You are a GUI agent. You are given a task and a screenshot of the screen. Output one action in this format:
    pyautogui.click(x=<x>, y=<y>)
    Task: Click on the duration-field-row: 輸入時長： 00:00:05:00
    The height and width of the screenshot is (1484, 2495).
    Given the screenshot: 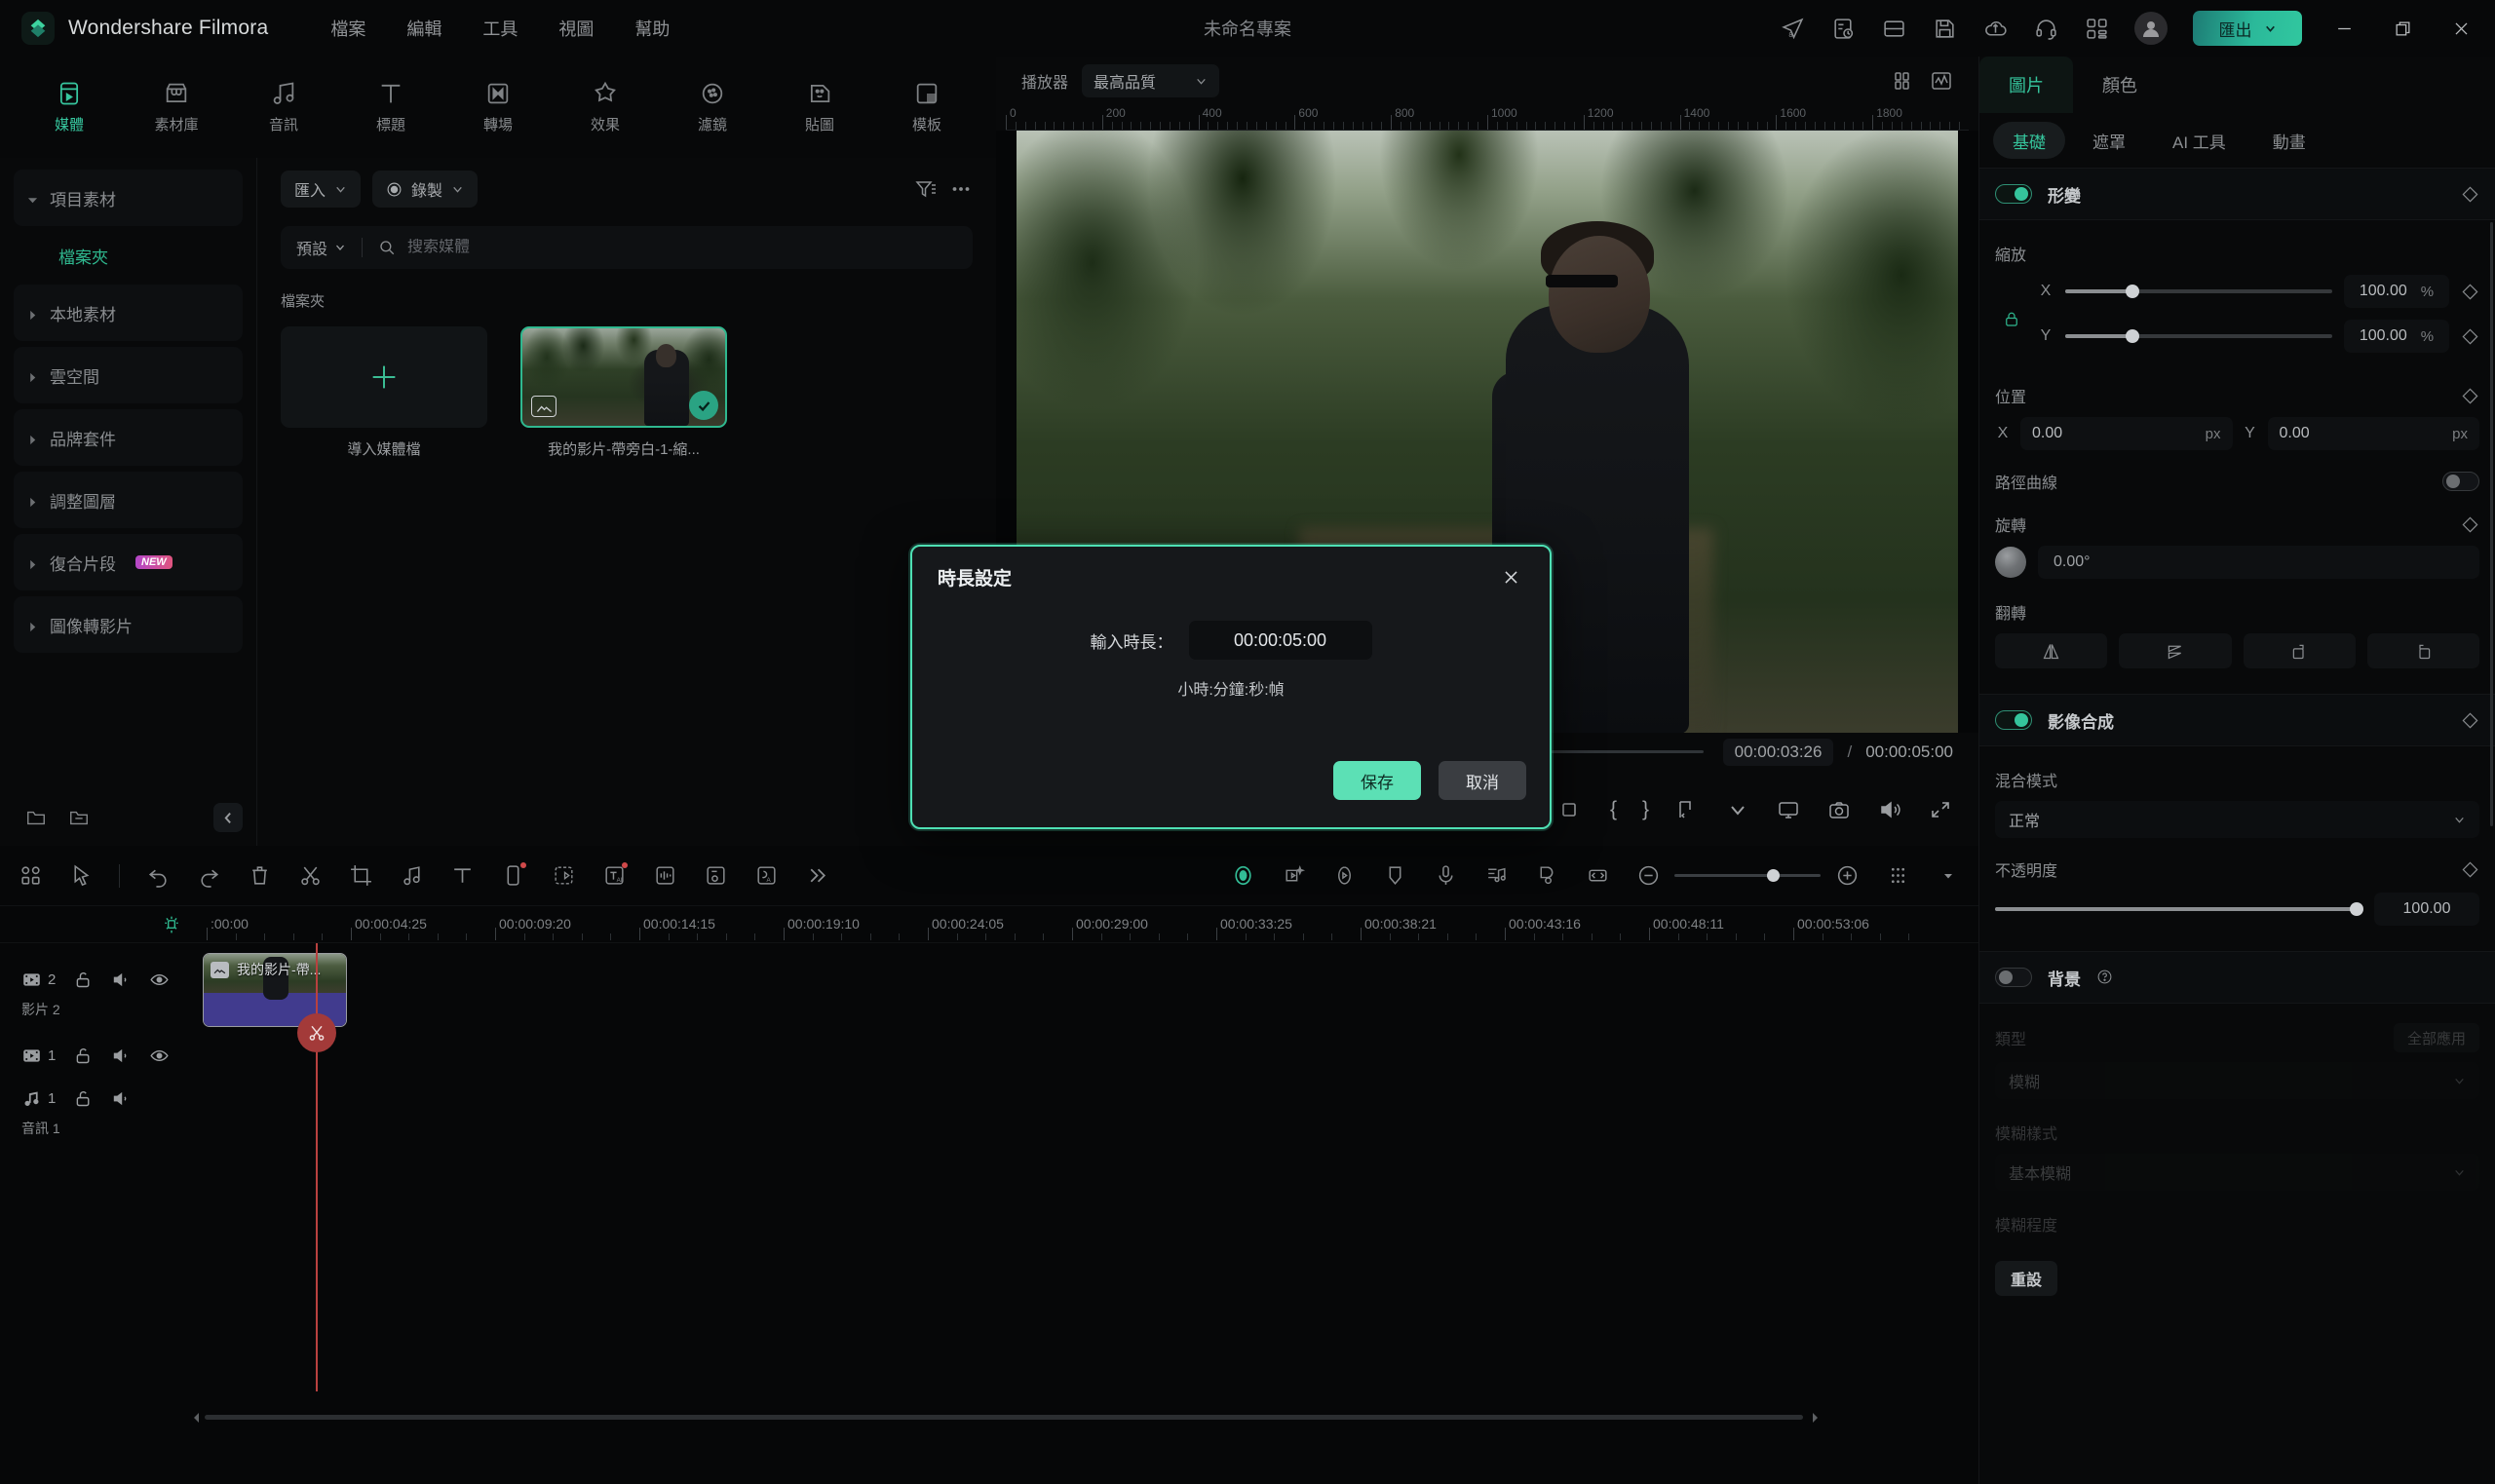 What is the action you would take?
    pyautogui.click(x=1231, y=640)
    